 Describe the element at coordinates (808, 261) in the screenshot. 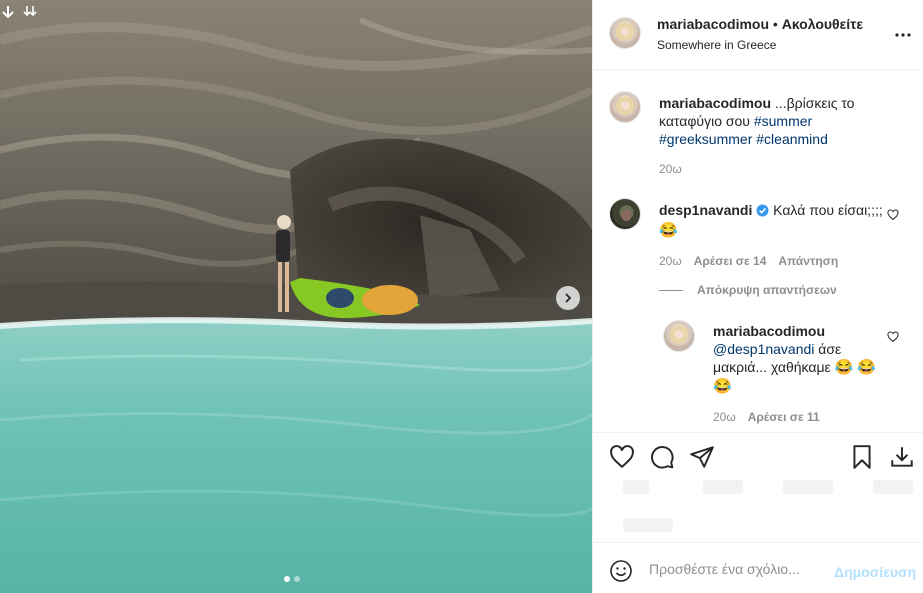

I see `reply-button: Απάντηση` at that location.